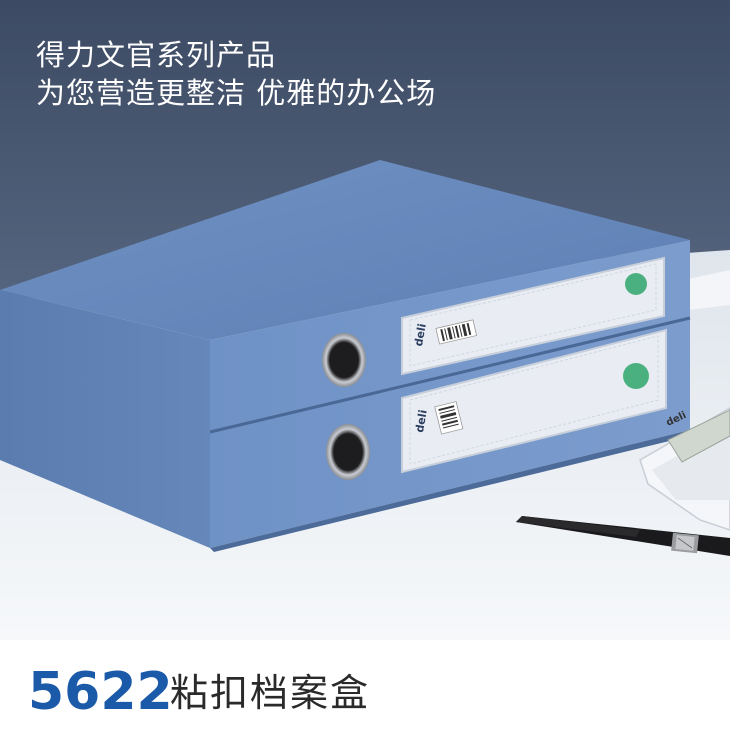 This screenshot has height=730, width=730. I want to click on lower-finger-ring, so click(348, 452).